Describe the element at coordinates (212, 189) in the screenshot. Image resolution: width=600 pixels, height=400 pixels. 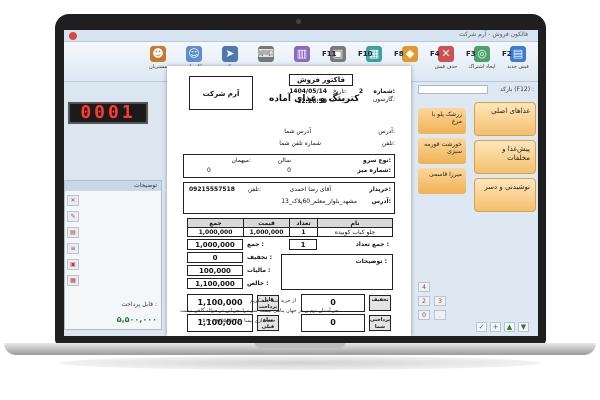
I see `customer-phone: 09215557518` at that location.